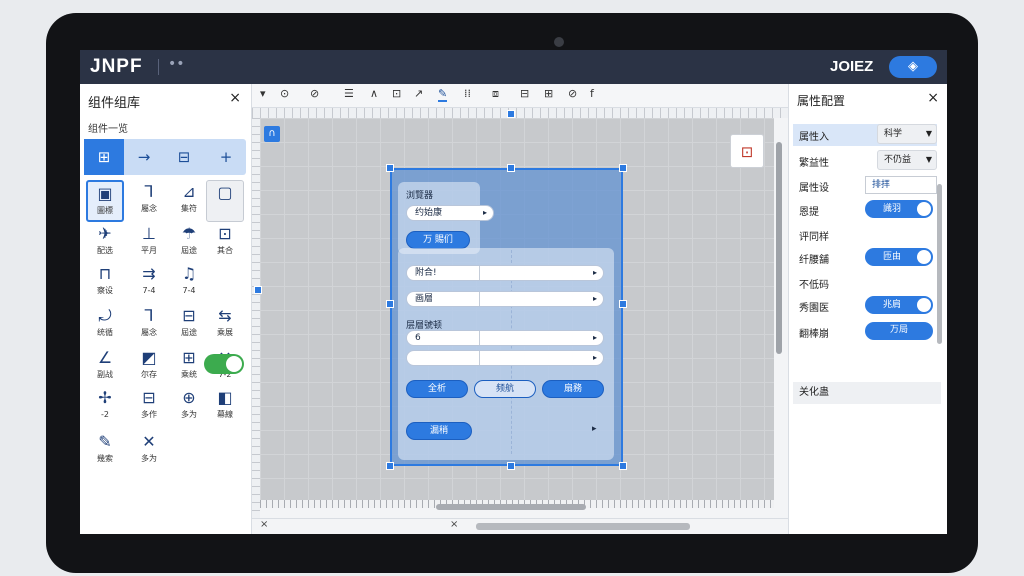 This screenshot has width=1024, height=576. What do you see at coordinates (149, 367) in the screenshot?
I see `component-tile: ◩ 尔存` at bounding box center [149, 367].